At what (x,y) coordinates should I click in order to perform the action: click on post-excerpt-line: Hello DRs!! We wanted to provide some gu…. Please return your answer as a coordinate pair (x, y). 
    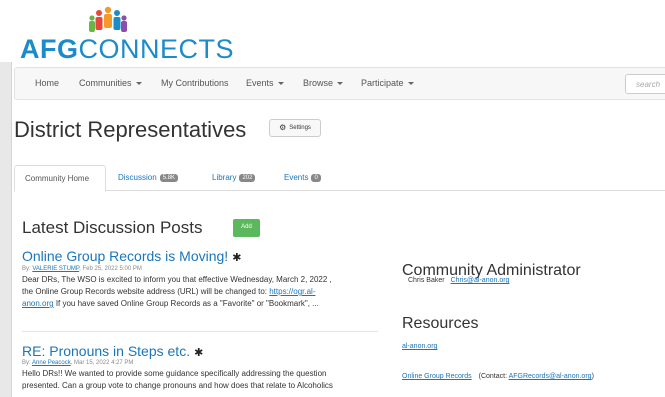
    Looking at the image, I should click on (174, 373).